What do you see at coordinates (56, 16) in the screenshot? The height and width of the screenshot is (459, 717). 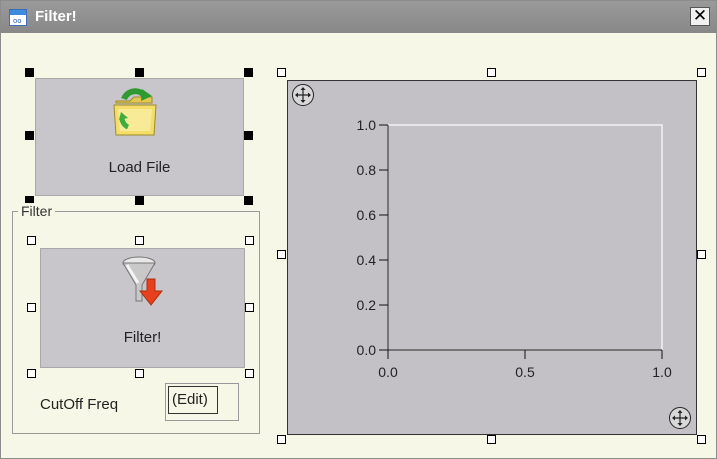 I see `window-title: Filter!` at bounding box center [56, 16].